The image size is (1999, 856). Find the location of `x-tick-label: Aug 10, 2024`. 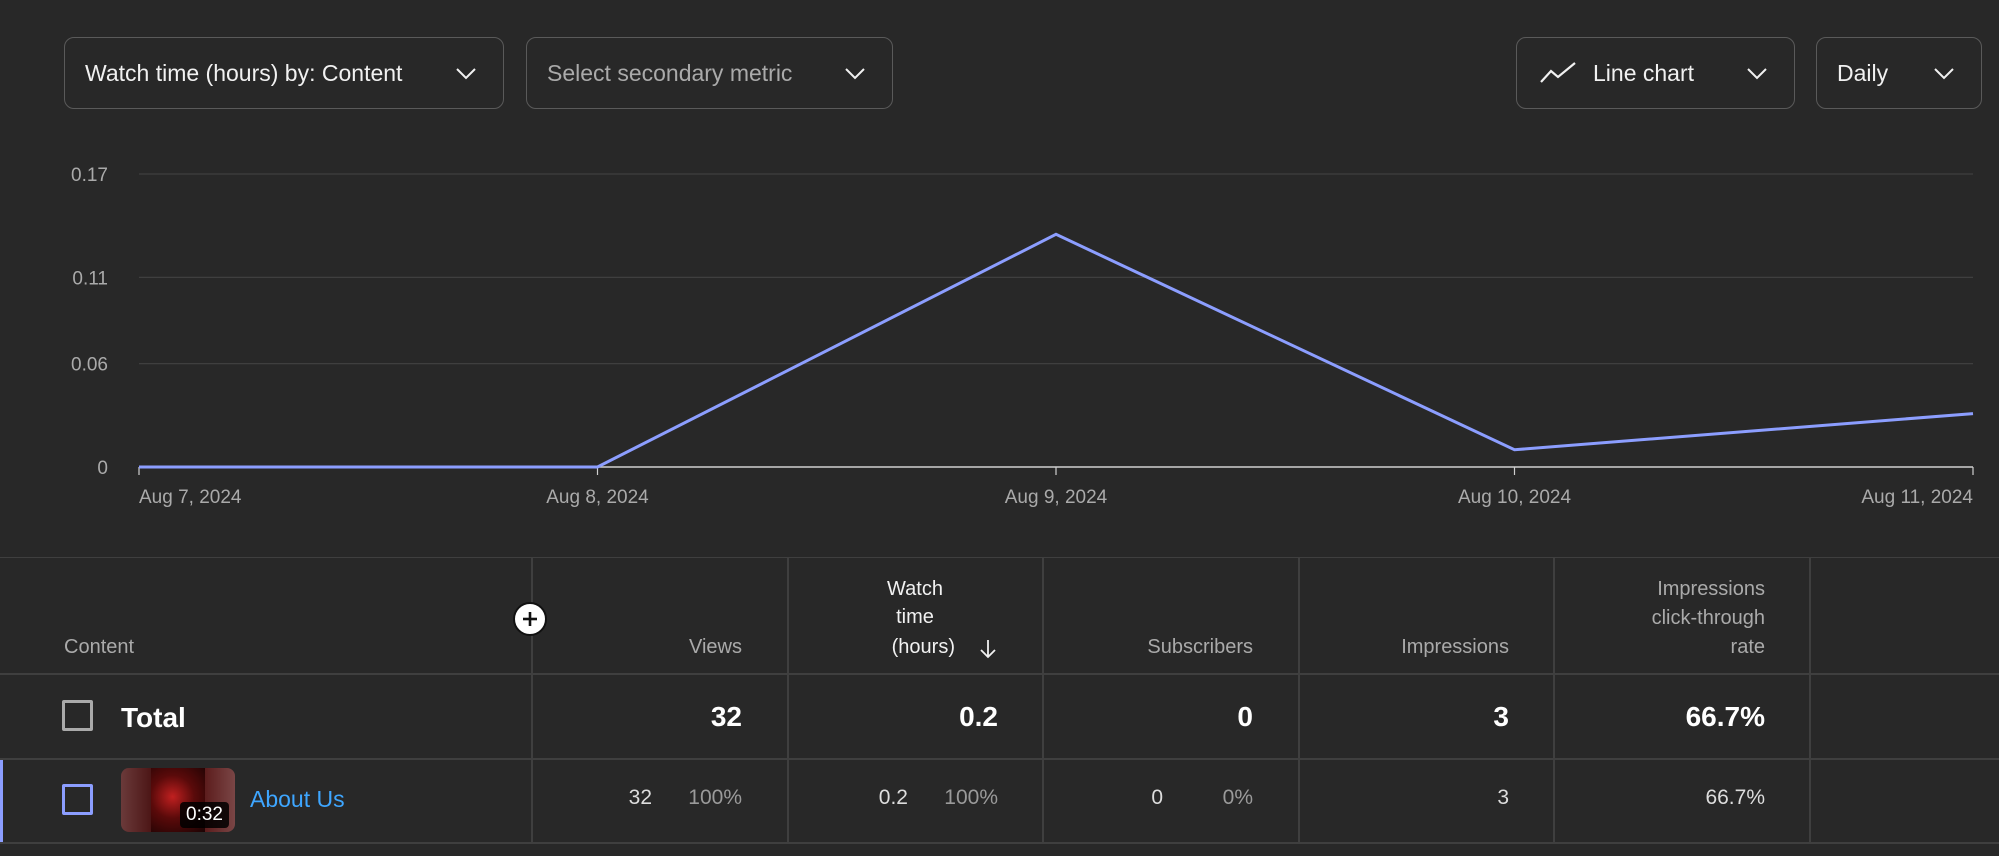

x-tick-label: Aug 10, 2024 is located at coordinates (1514, 497).